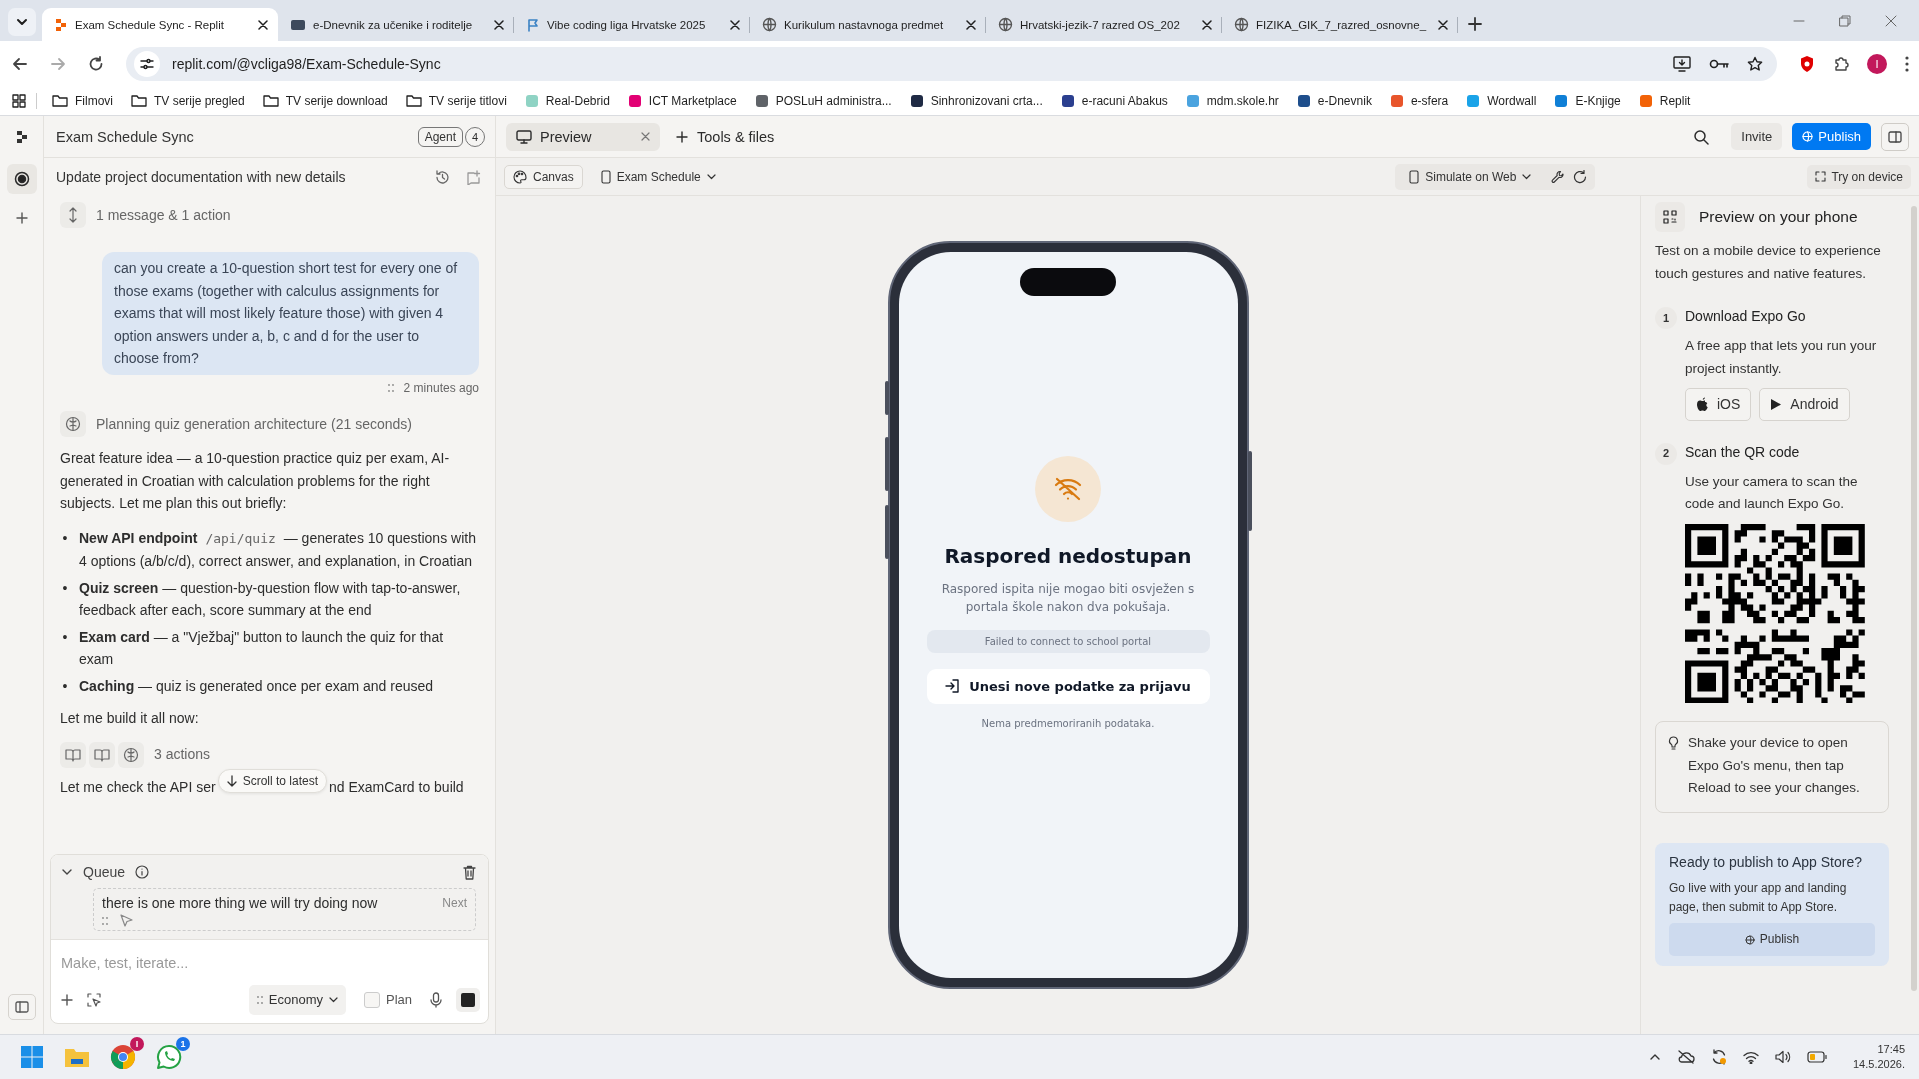  What do you see at coordinates (1719, 63) in the screenshot?
I see `key-icon` at bounding box center [1719, 63].